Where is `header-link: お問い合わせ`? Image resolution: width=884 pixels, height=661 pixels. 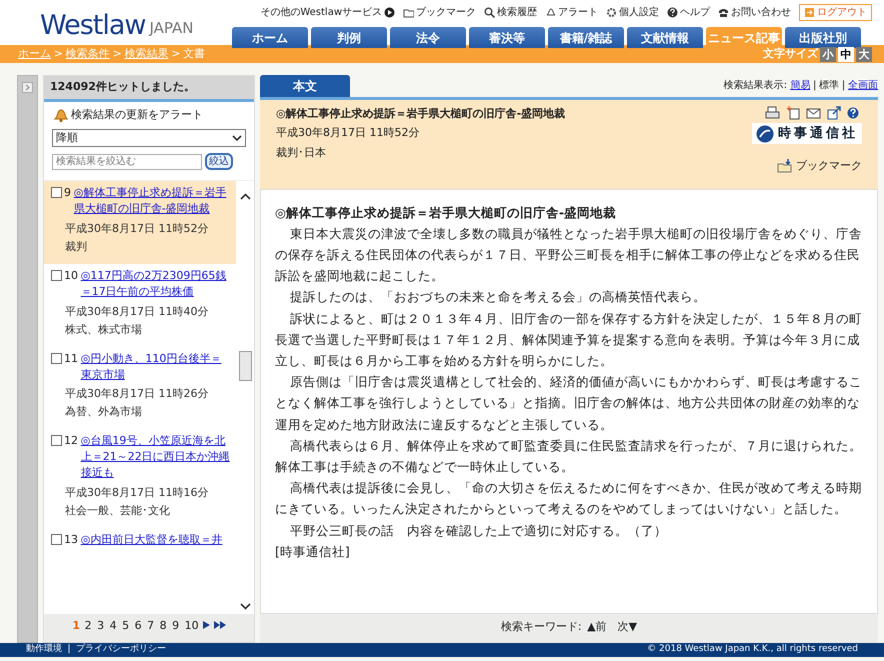 header-link: お問い合わせ is located at coordinates (754, 12).